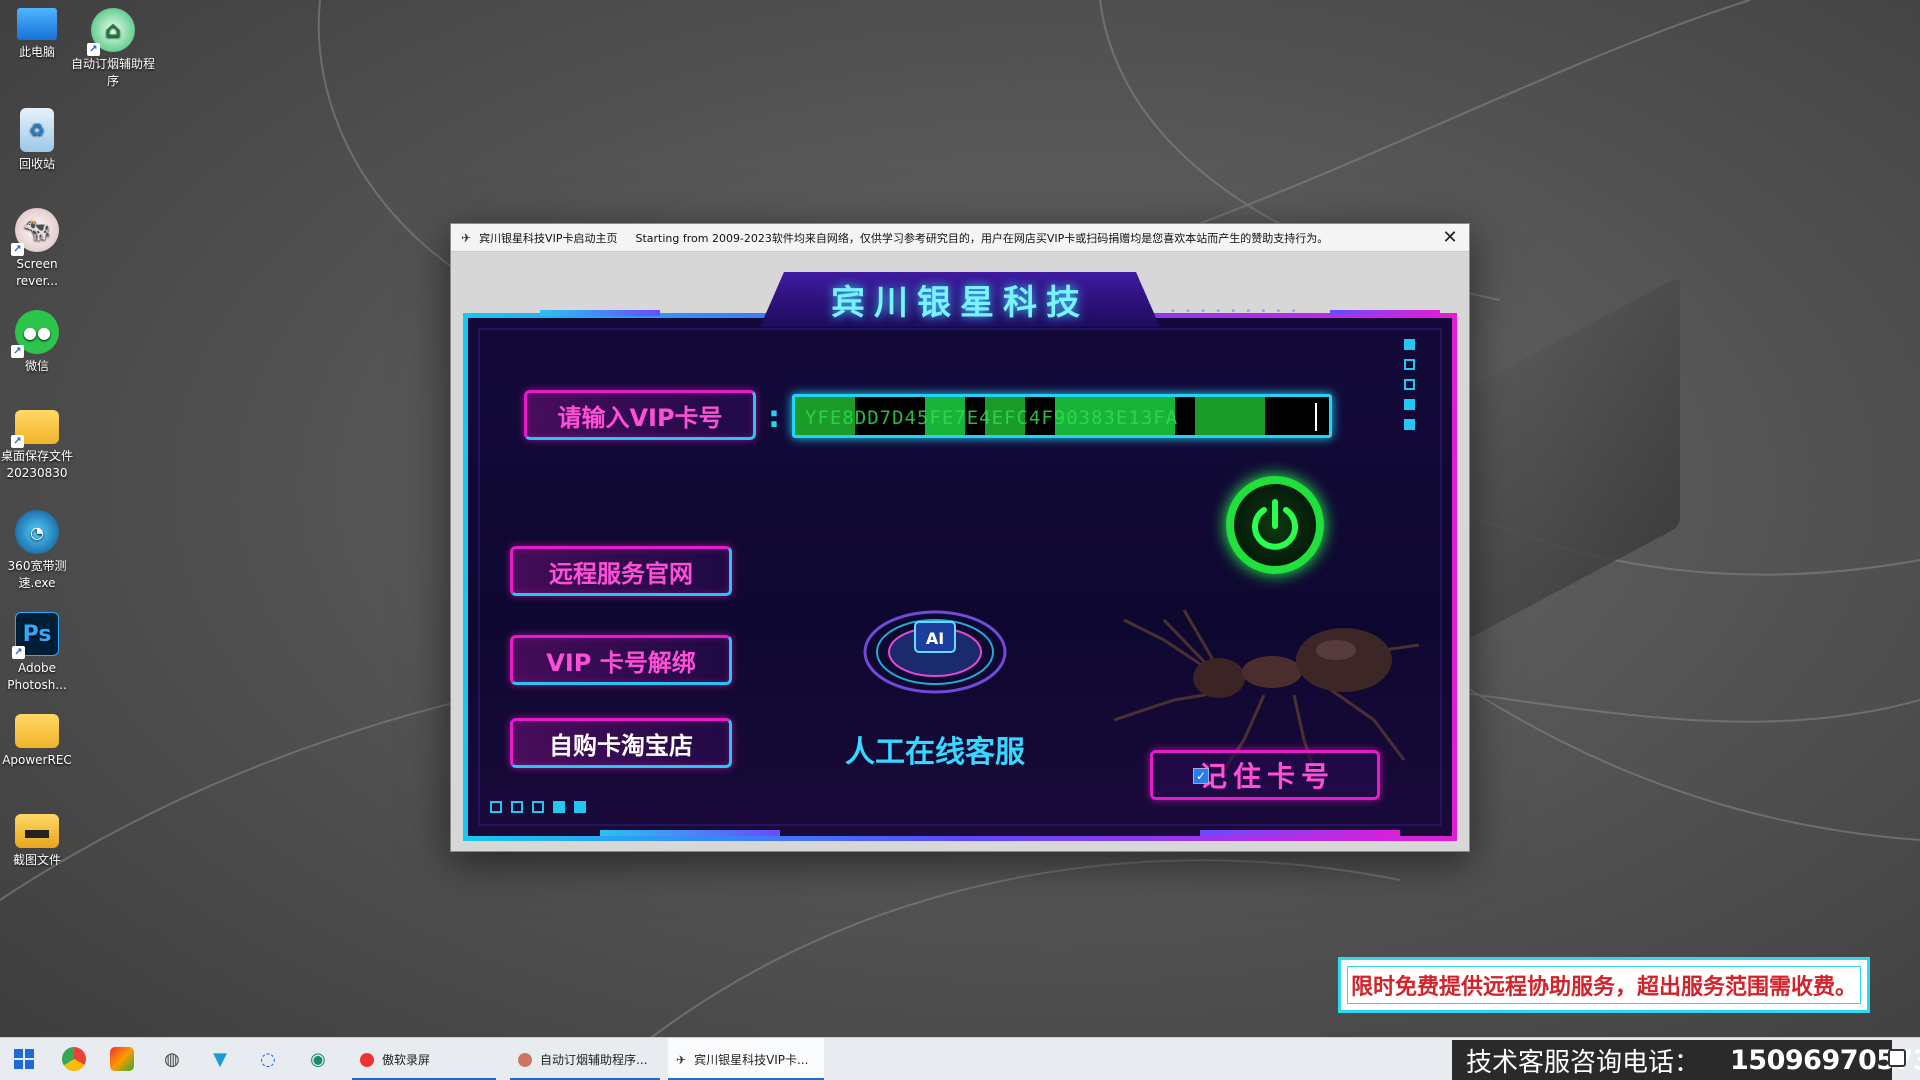 The image size is (1920, 1080). I want to click on vip-unbind-label: VIP 卡号解绑, so click(621, 662).